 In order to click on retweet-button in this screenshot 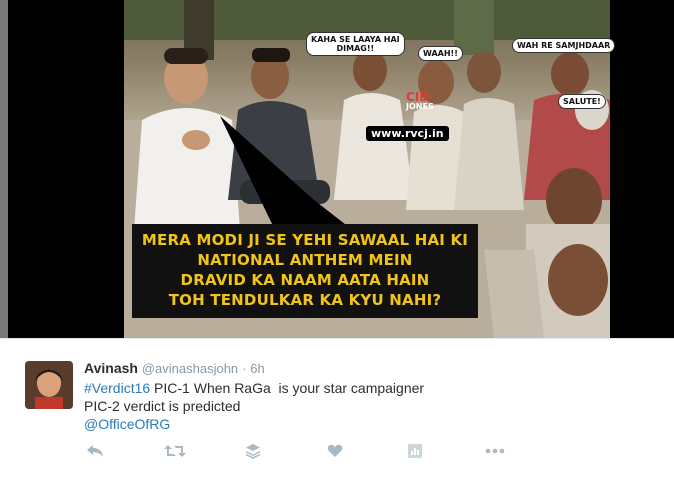, I will do `click(175, 451)`.